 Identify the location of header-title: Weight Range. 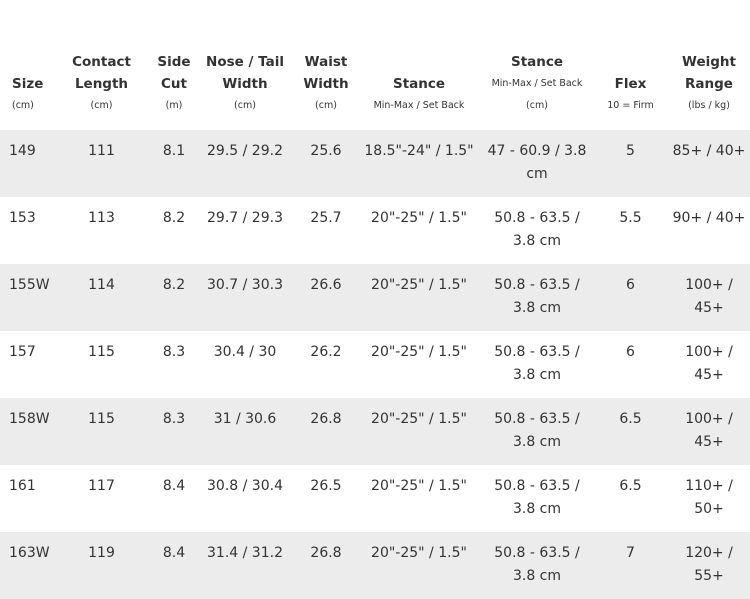
(709, 73).